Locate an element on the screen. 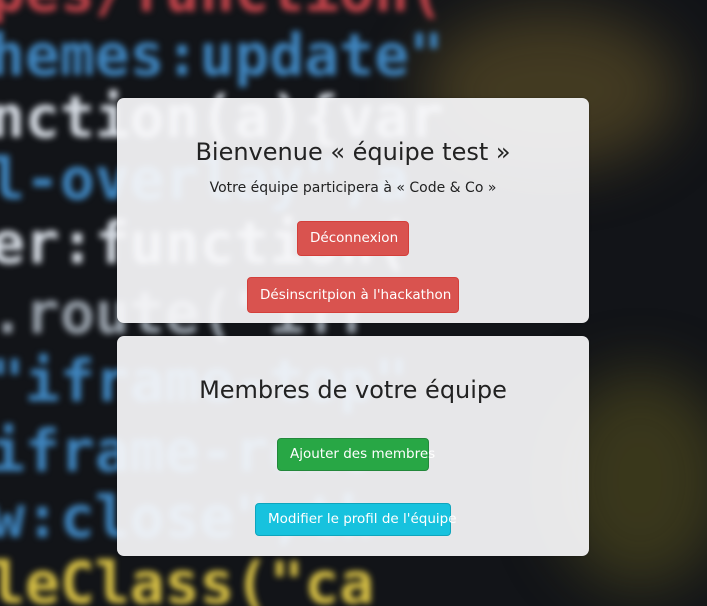 The height and width of the screenshot is (606, 707). team-members-title: Membres de votre équipe is located at coordinates (353, 390).